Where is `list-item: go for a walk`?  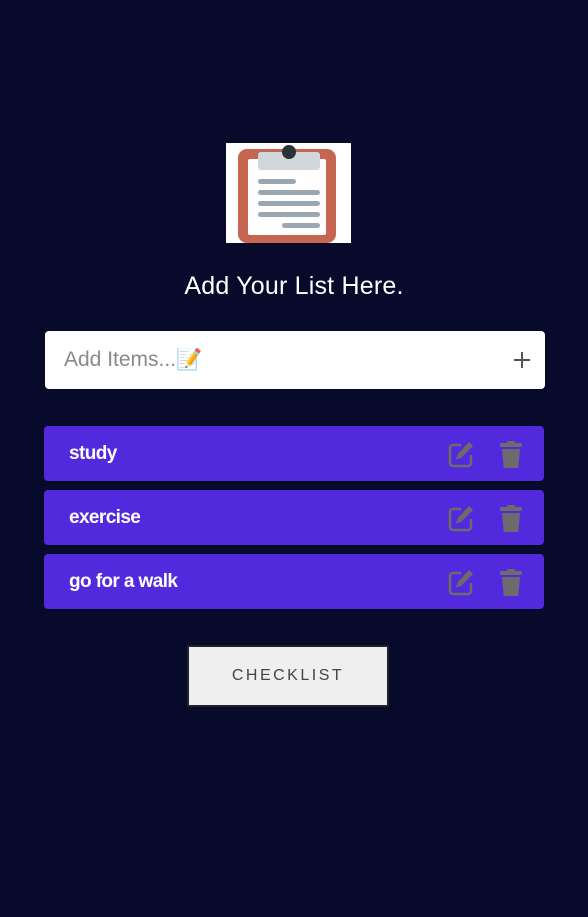 list-item: go for a walk is located at coordinates (294, 581).